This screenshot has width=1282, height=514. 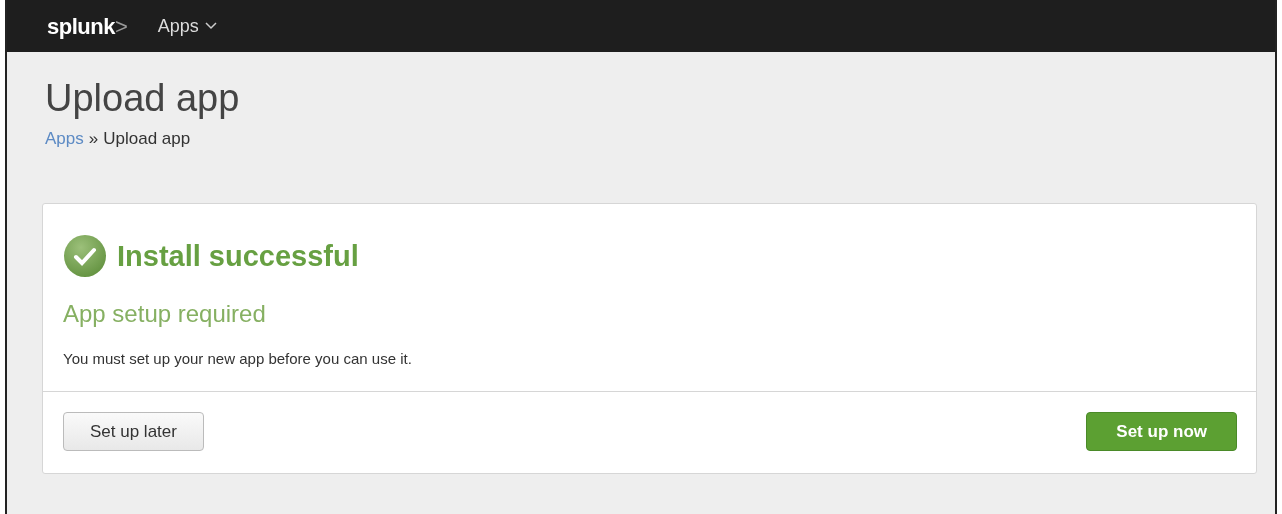 I want to click on install-status-heading: Install successful, so click(x=238, y=256).